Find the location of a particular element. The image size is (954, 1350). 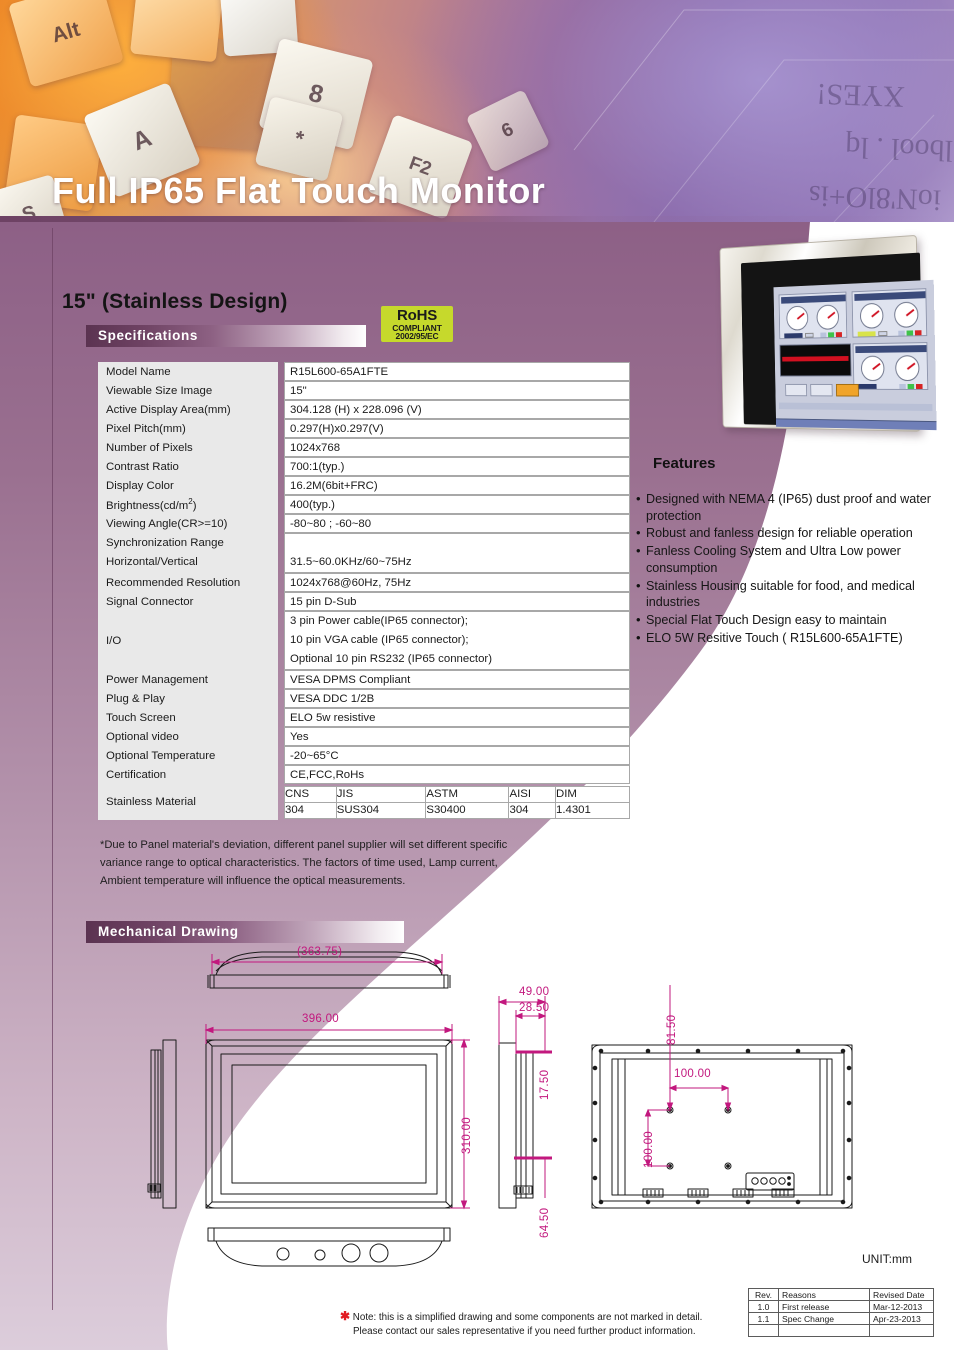

spec-value: 16.2M(6bit+FRC) is located at coordinates (457, 485).